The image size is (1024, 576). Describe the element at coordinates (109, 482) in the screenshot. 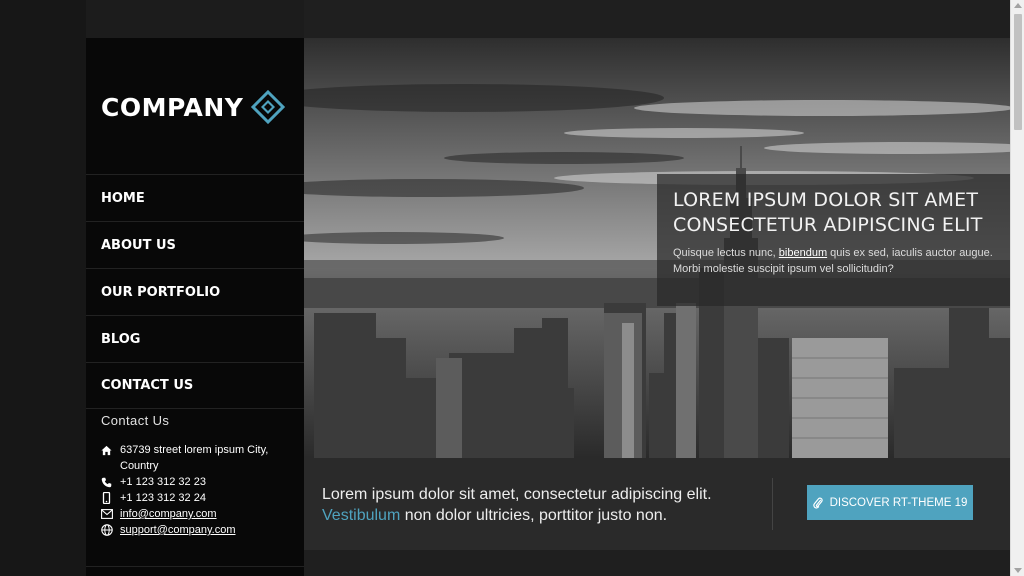

I see `phone-icon` at that location.